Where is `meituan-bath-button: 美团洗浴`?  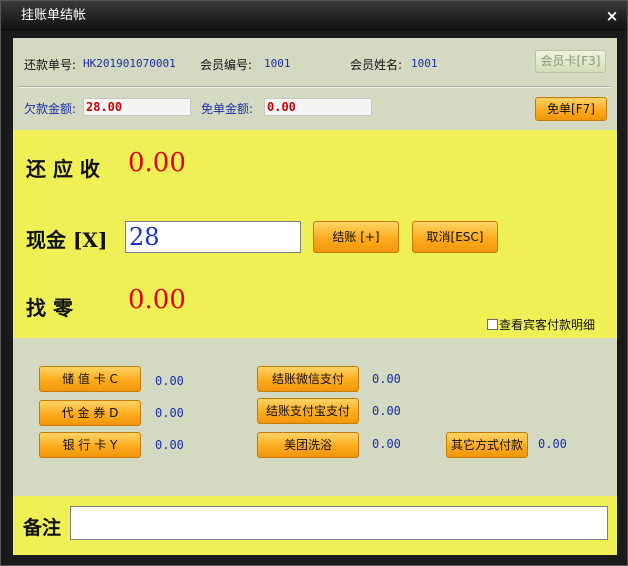 meituan-bath-button: 美团洗浴 is located at coordinates (308, 445).